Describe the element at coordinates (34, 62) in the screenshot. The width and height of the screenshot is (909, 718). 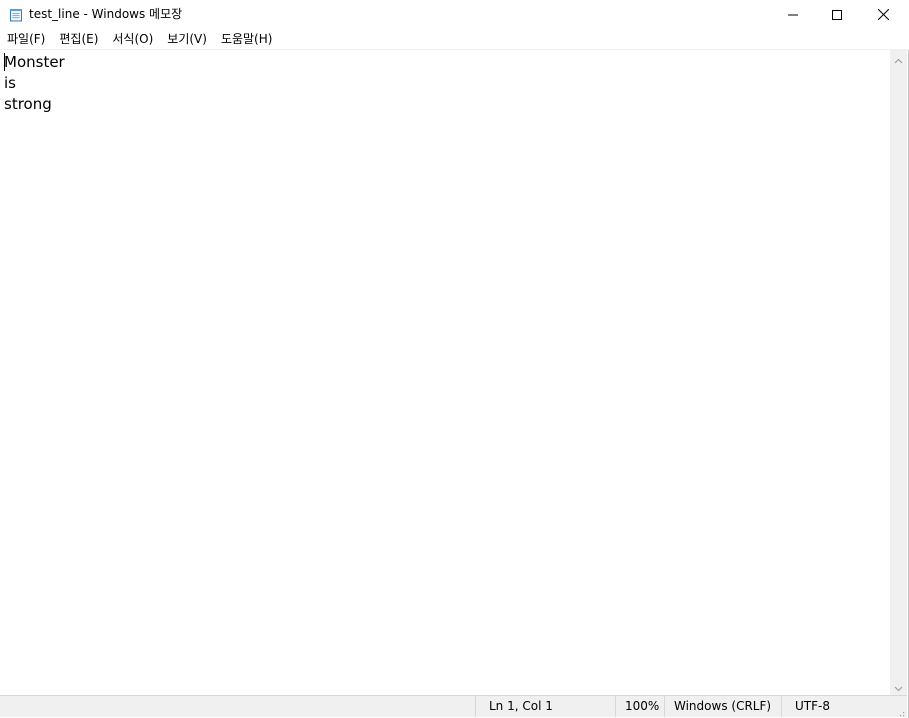
I see `text-line: Monster` at that location.